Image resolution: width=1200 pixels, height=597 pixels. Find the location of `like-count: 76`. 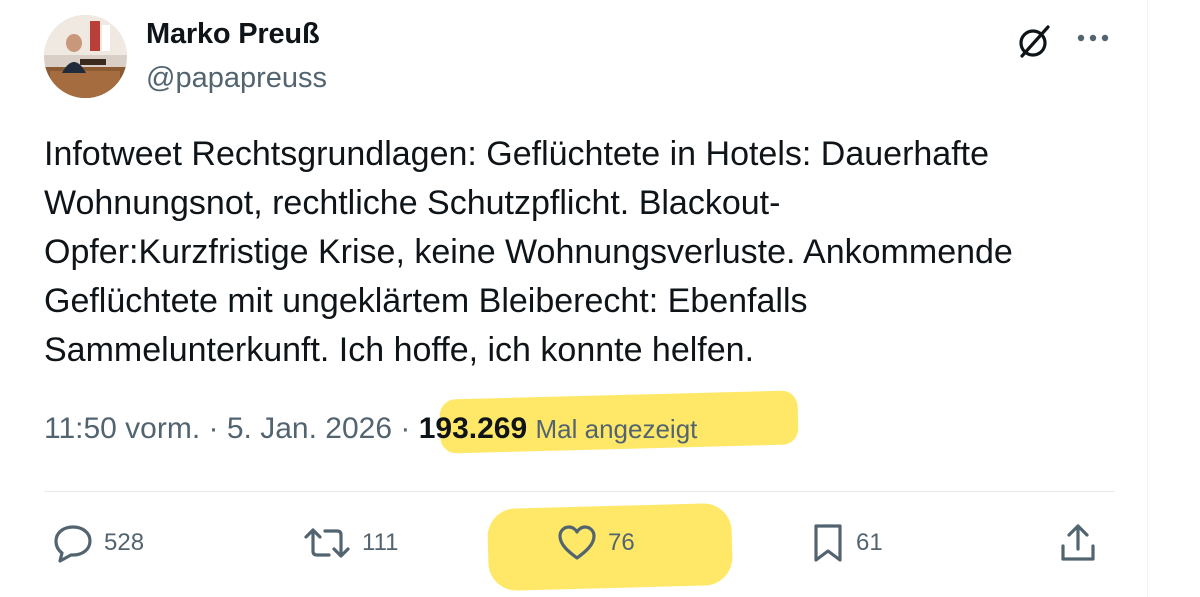

like-count: 76 is located at coordinates (621, 542).